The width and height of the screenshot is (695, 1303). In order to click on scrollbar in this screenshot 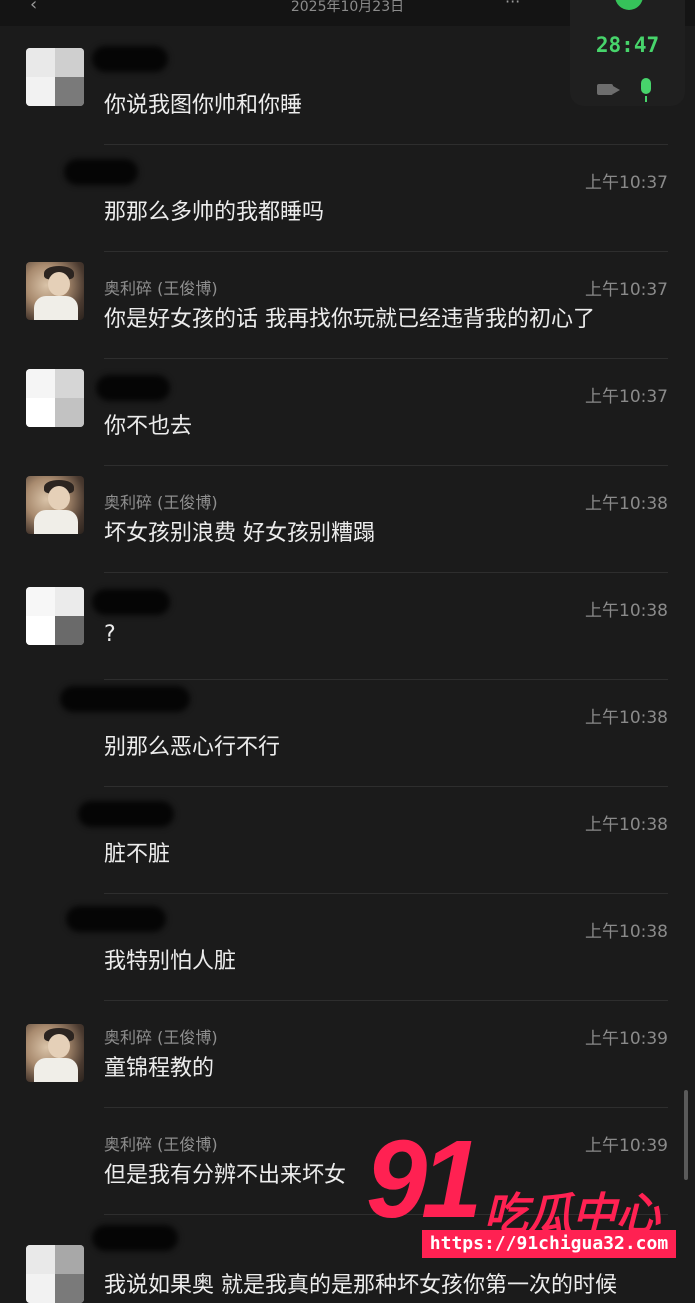, I will do `click(686, 1135)`.